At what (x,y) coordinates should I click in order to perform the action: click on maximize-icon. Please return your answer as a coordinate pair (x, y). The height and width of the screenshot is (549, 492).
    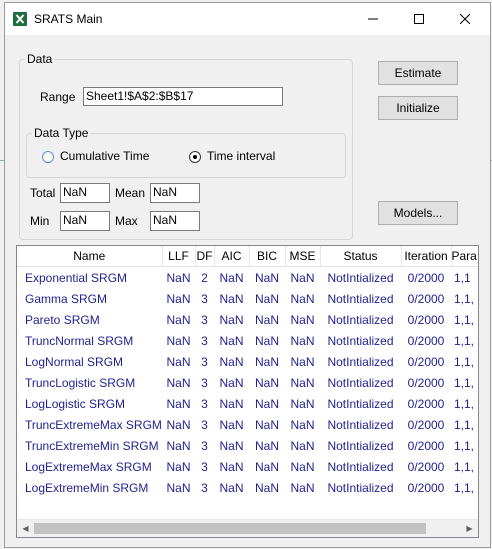
    Looking at the image, I should click on (419, 19).